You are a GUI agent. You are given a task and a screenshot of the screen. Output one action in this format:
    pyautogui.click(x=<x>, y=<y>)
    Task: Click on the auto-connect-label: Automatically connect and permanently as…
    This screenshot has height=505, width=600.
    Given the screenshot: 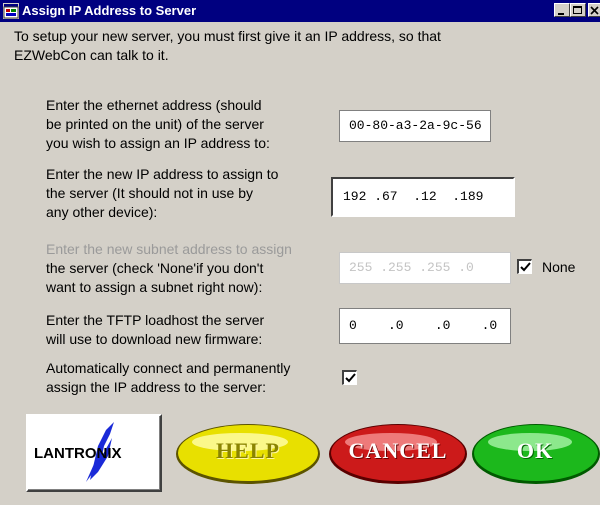 What is the action you would take?
    pyautogui.click(x=168, y=378)
    